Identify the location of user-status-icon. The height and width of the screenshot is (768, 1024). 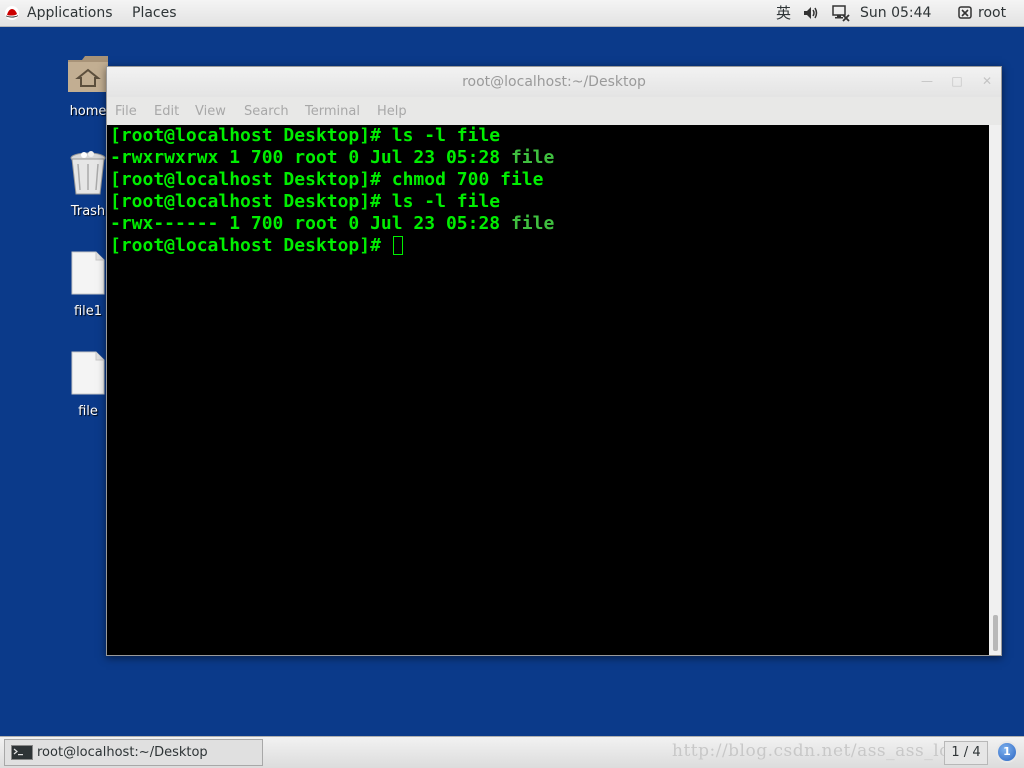
(965, 12).